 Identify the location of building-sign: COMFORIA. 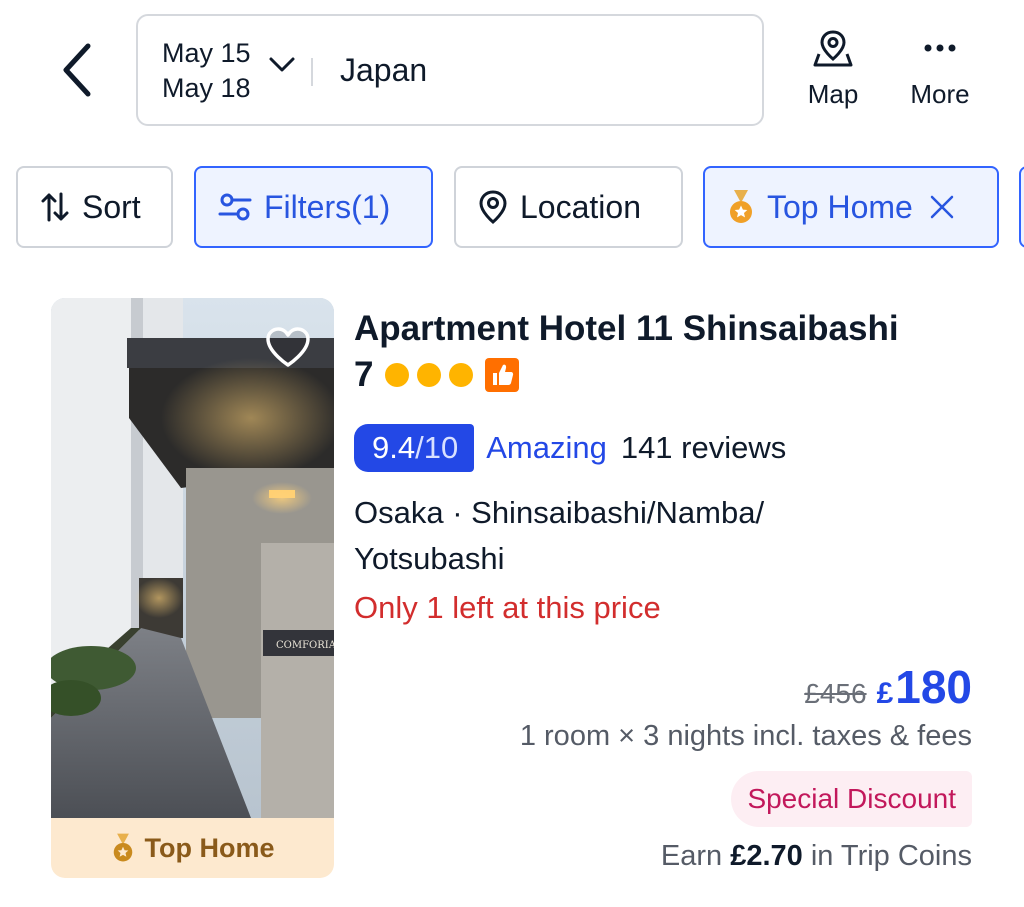
(305, 645).